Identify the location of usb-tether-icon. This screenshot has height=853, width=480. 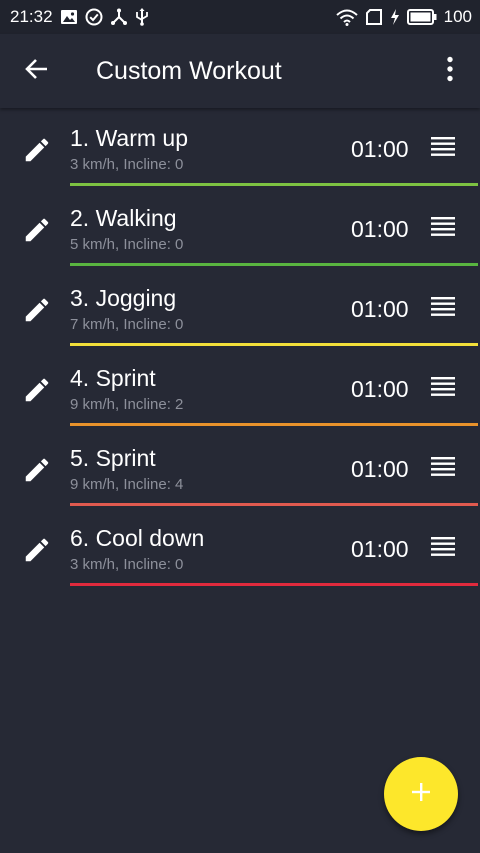
(119, 17).